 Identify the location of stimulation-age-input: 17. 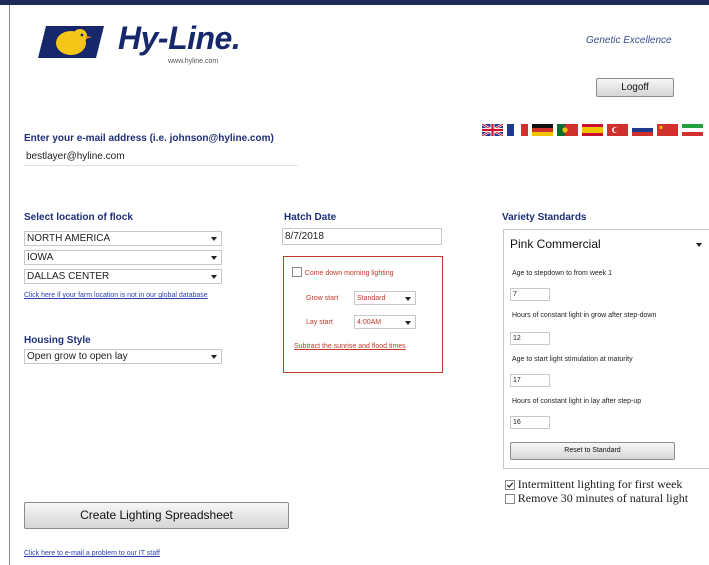
(530, 380).